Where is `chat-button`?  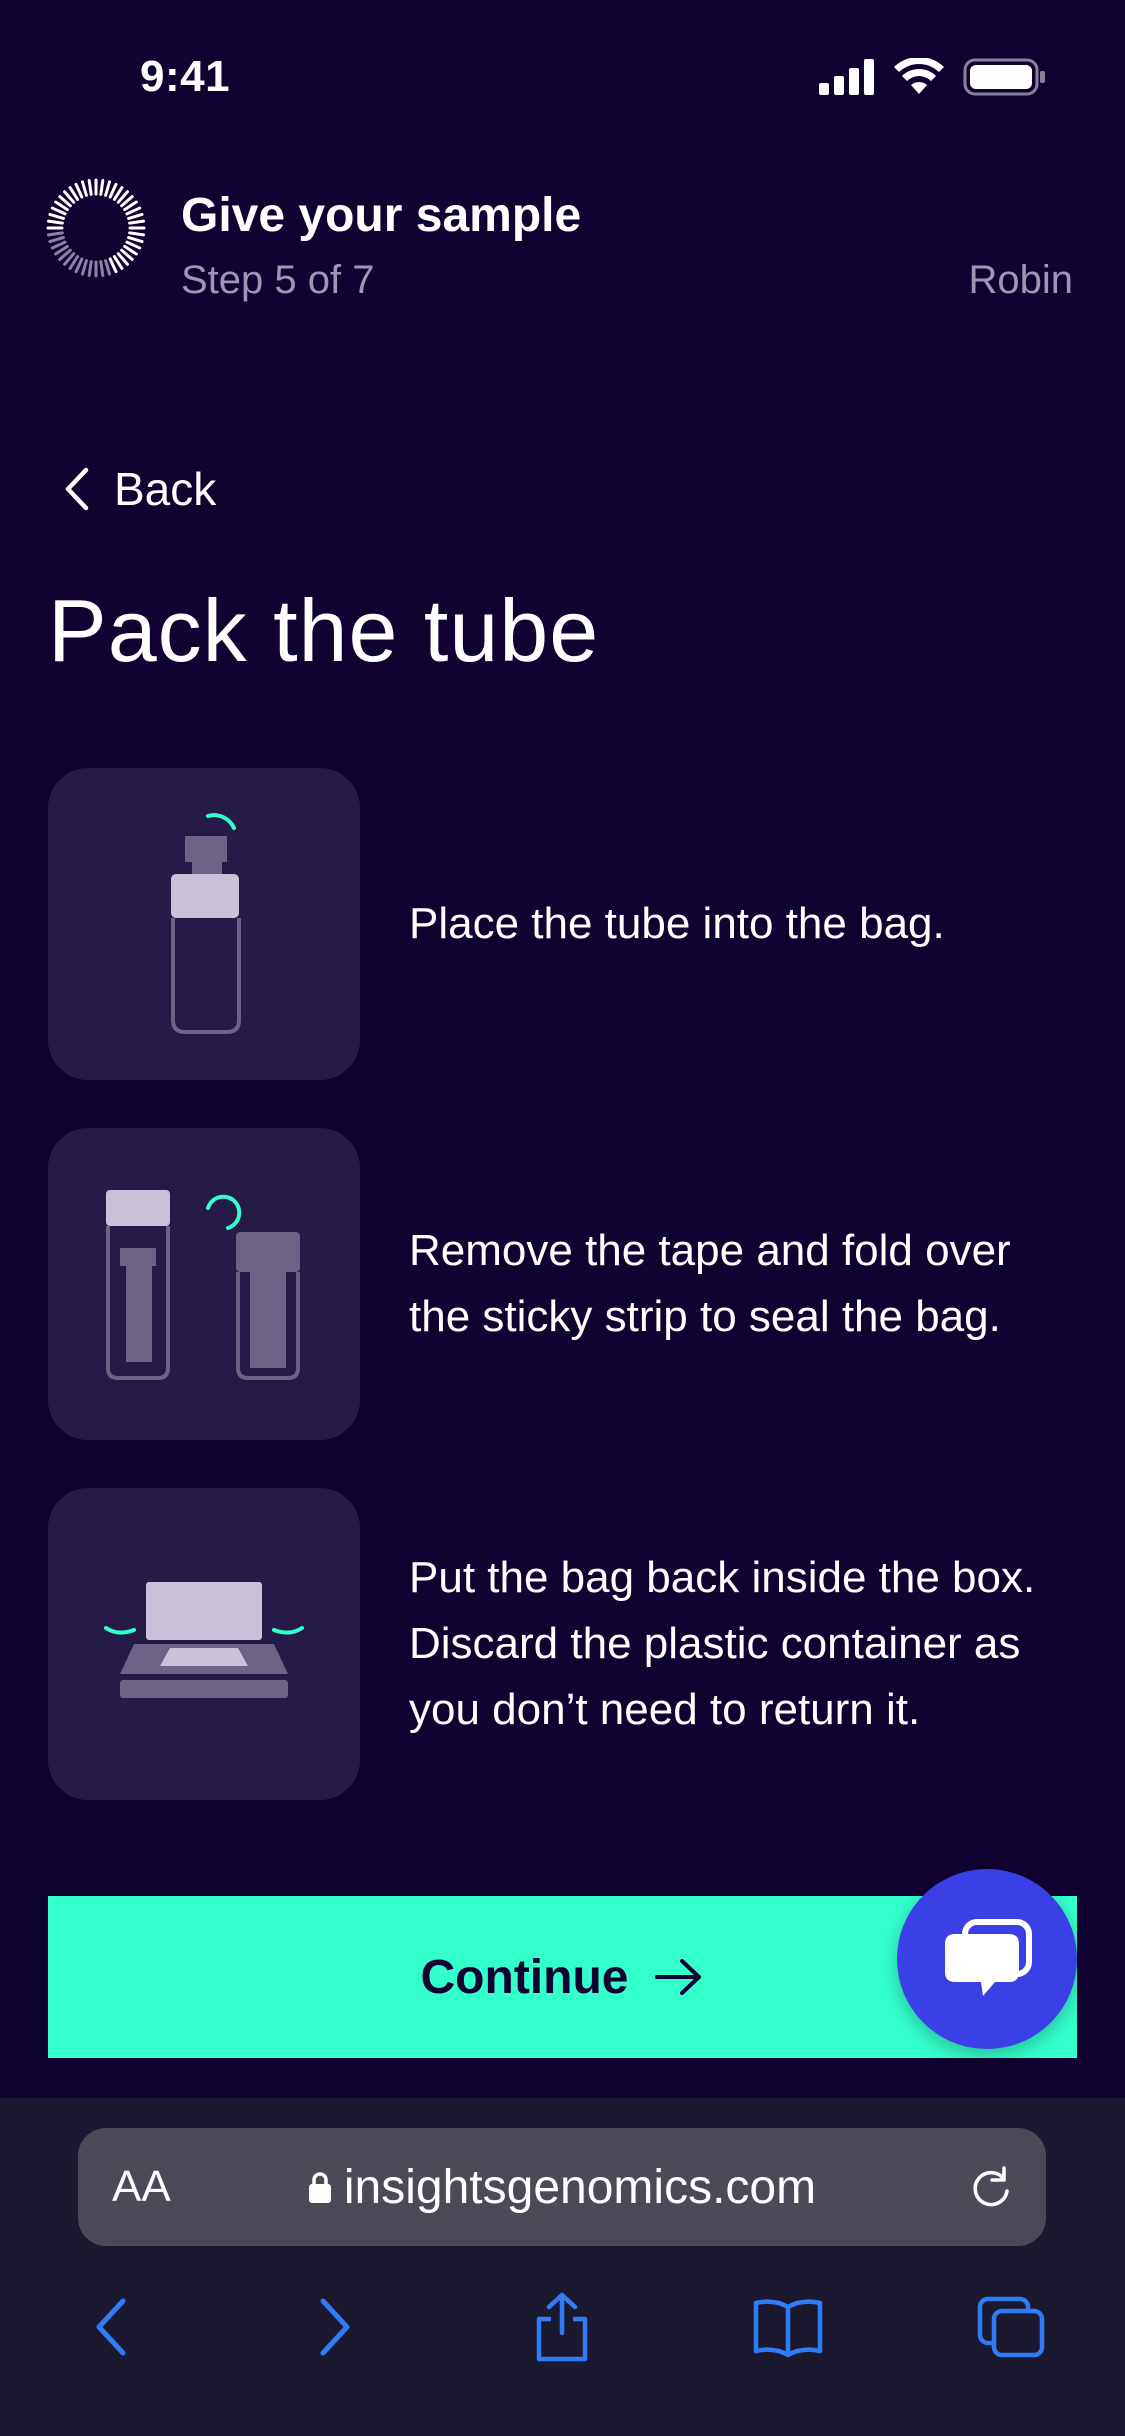 chat-button is located at coordinates (987, 1959).